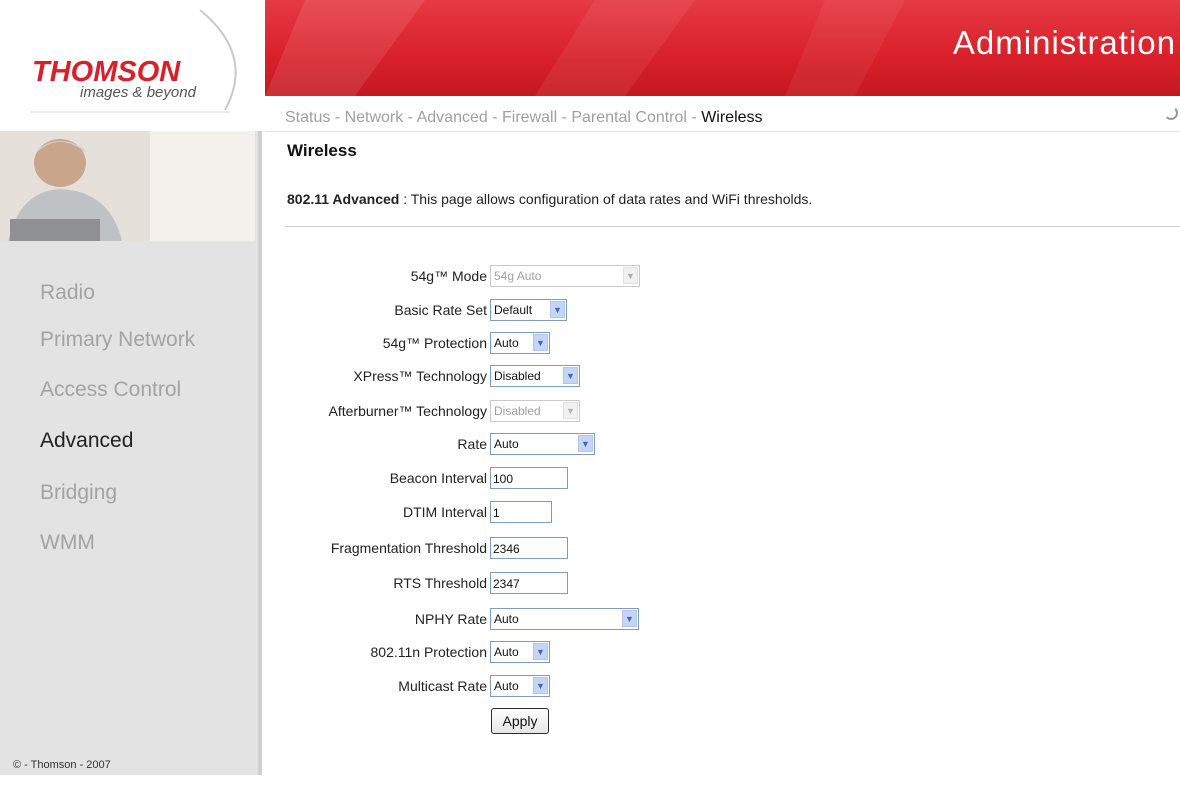 The image size is (1180, 789). I want to click on divider, so click(732, 226).